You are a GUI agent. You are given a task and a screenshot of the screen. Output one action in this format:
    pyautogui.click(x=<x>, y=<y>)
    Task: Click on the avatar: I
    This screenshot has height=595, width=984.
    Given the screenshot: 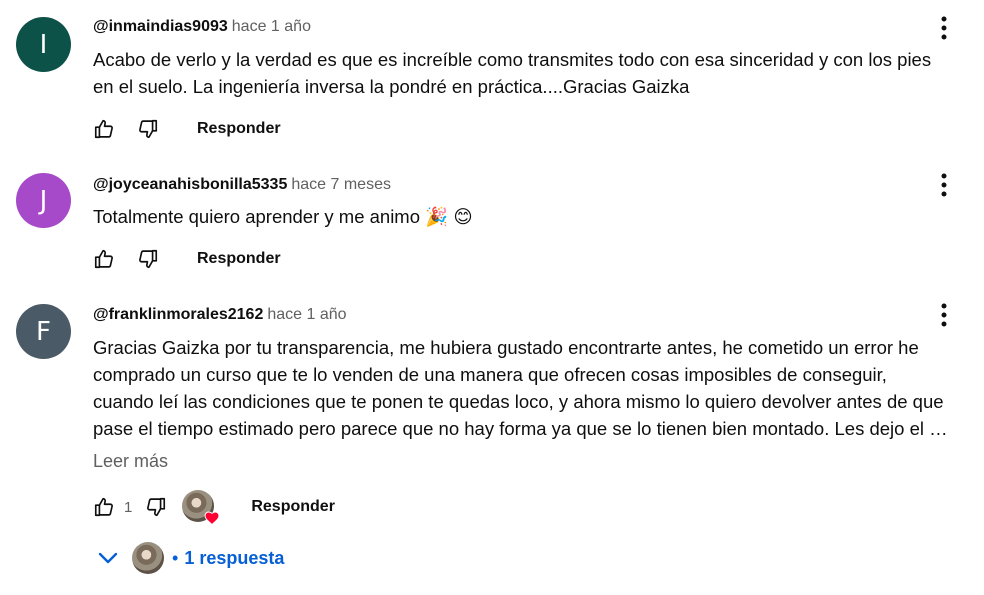 What is the action you would take?
    pyautogui.click(x=43, y=44)
    